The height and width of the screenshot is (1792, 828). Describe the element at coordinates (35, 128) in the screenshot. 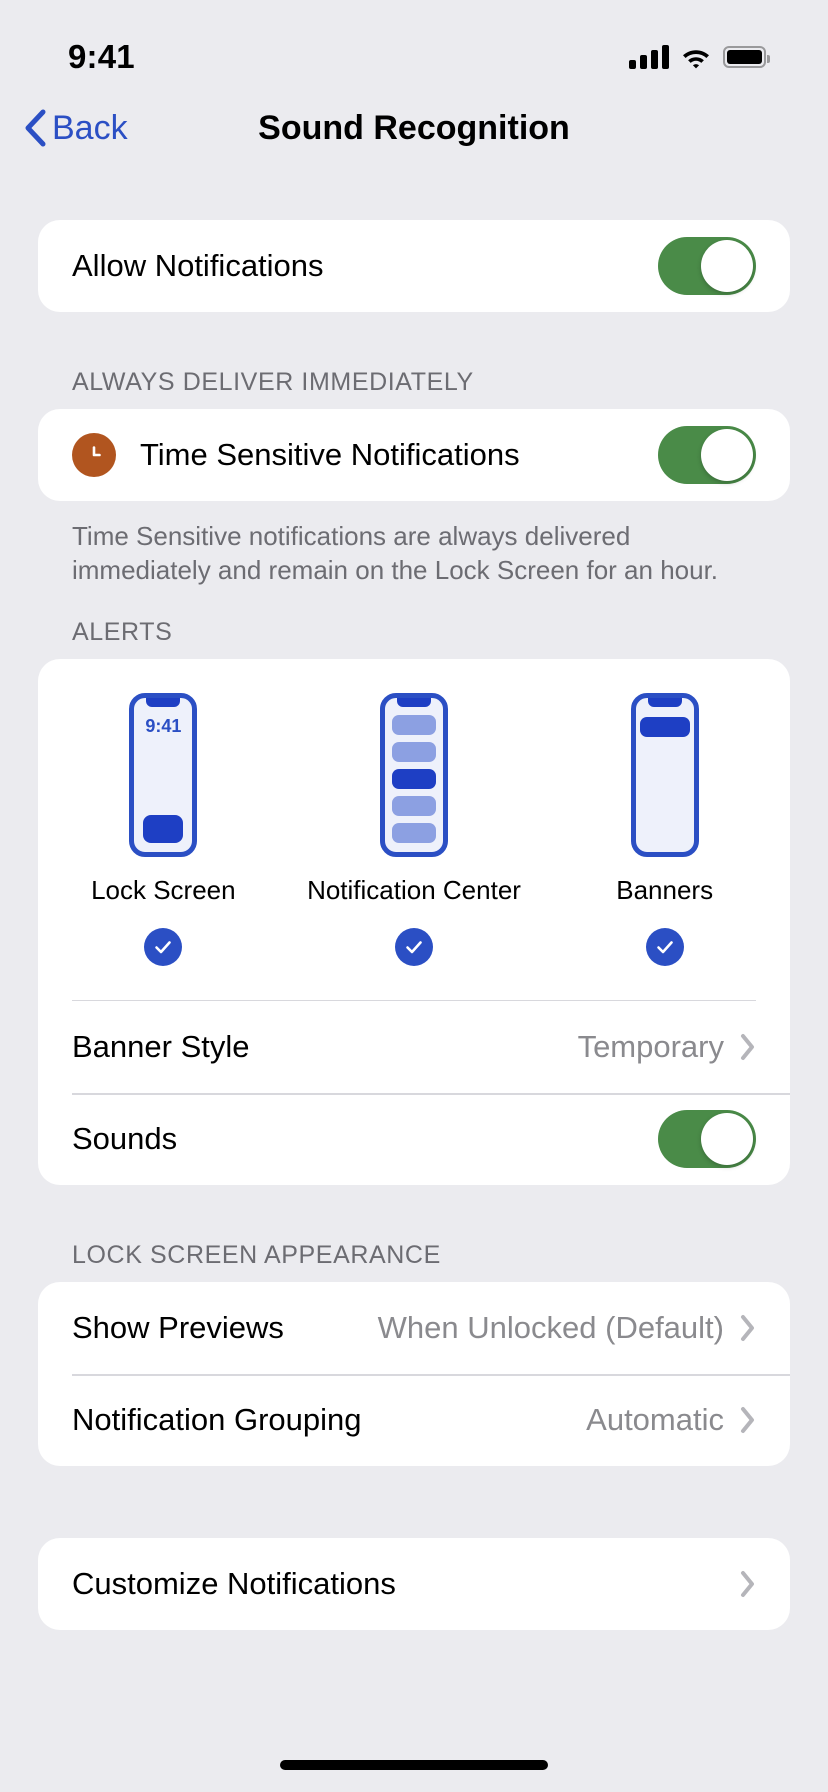

I see `chevron-left-icon` at that location.